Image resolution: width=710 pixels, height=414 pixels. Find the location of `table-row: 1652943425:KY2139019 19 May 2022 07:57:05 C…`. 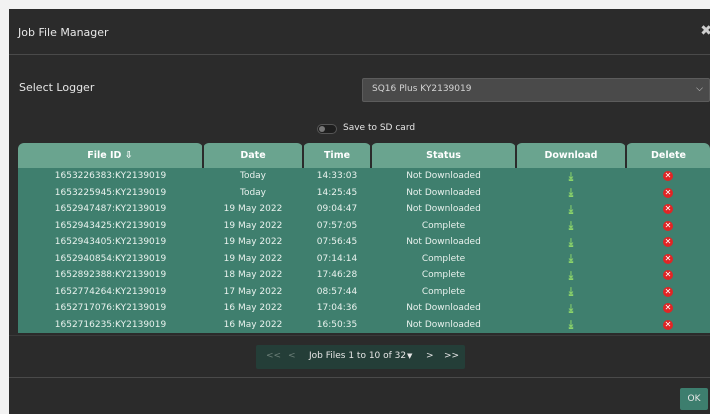

table-row: 1652943425:KY2139019 19 May 2022 07:57:05 C… is located at coordinates (364, 225).